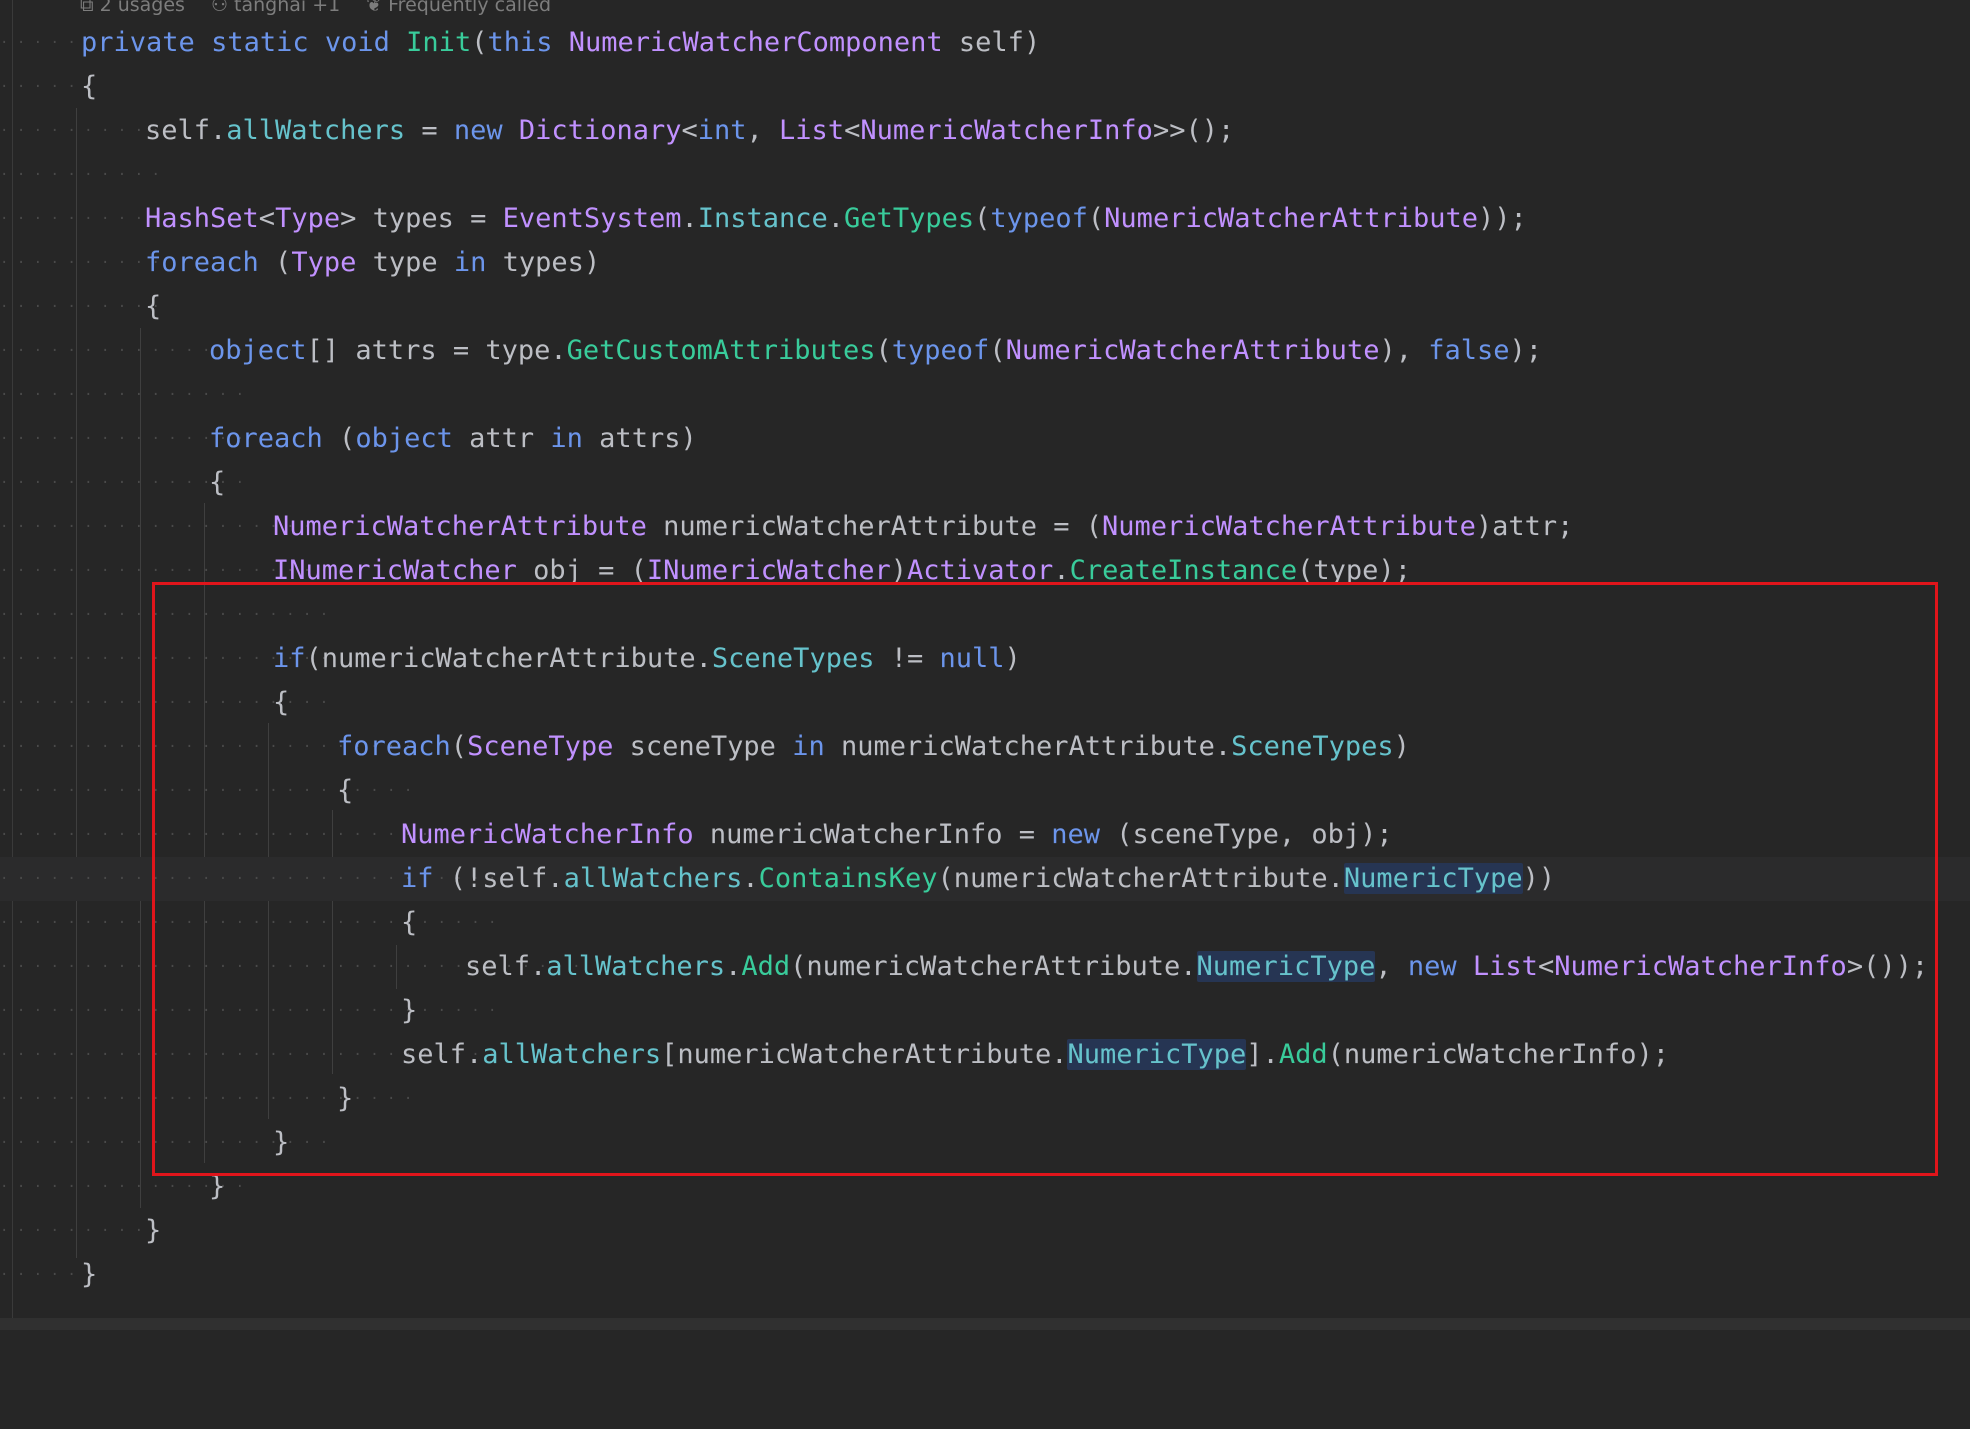 The image size is (1970, 1429). I want to click on token-this: this, so click(520, 42).